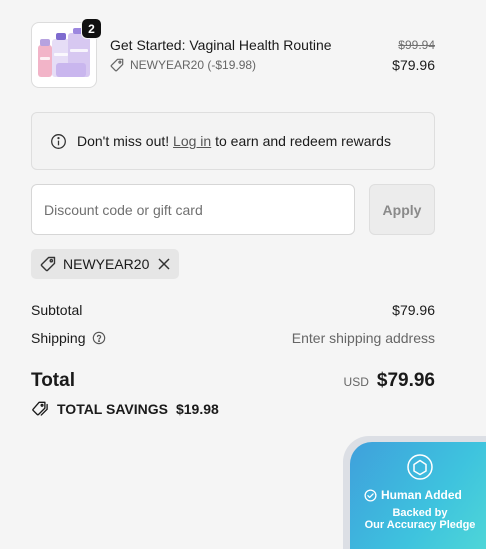 This screenshot has height=549, width=486. I want to click on total-value: $79.96, so click(405, 380).